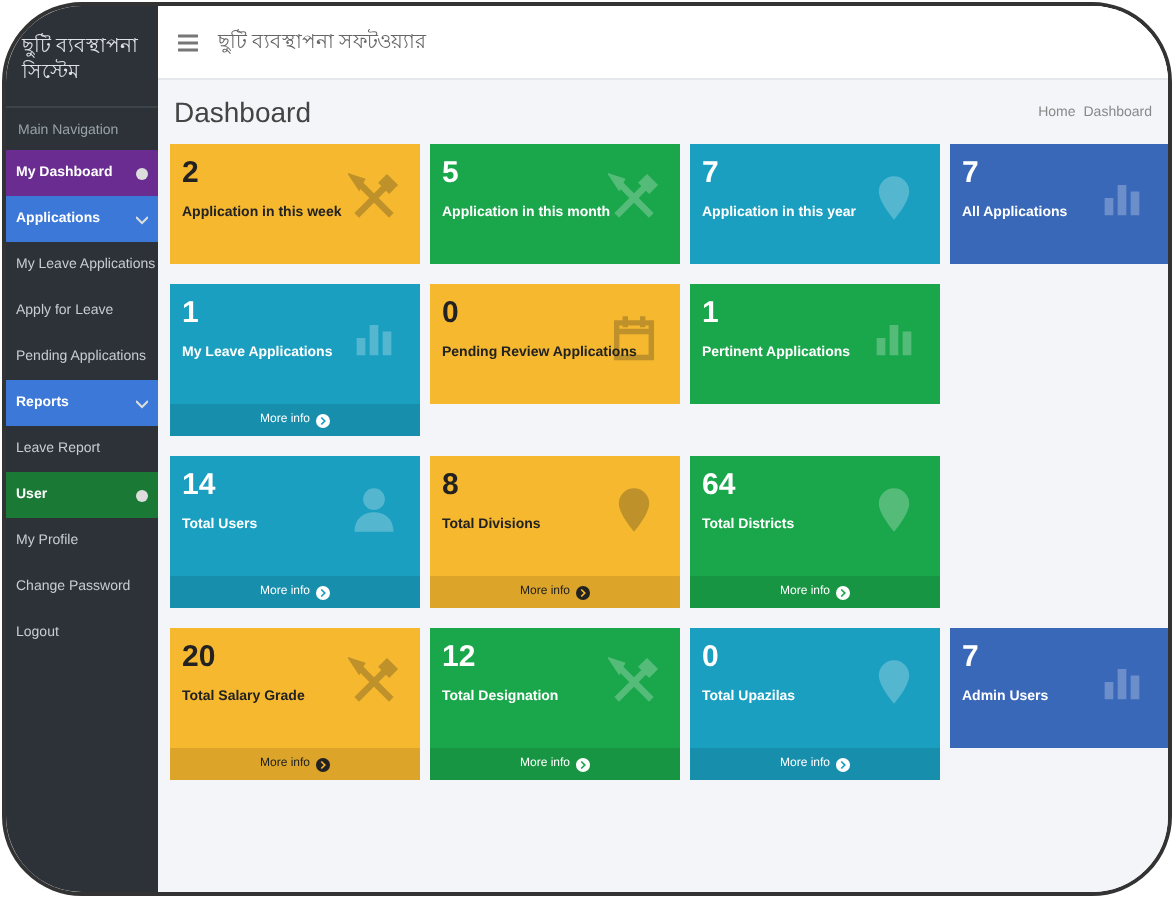 This screenshot has width=1174, height=898. What do you see at coordinates (451, 485) in the screenshot?
I see `stat-value: 8` at bounding box center [451, 485].